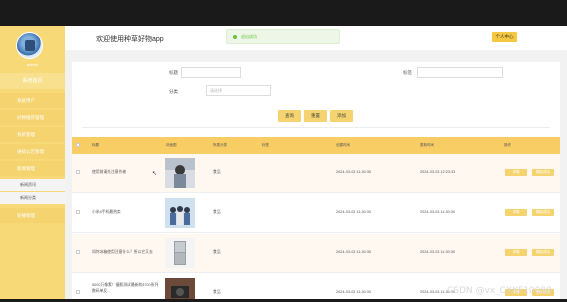 This screenshot has width=567, height=302. Describe the element at coordinates (438, 172) in the screenshot. I see `row-updated: 2024-03-03 12:23:33` at that location.